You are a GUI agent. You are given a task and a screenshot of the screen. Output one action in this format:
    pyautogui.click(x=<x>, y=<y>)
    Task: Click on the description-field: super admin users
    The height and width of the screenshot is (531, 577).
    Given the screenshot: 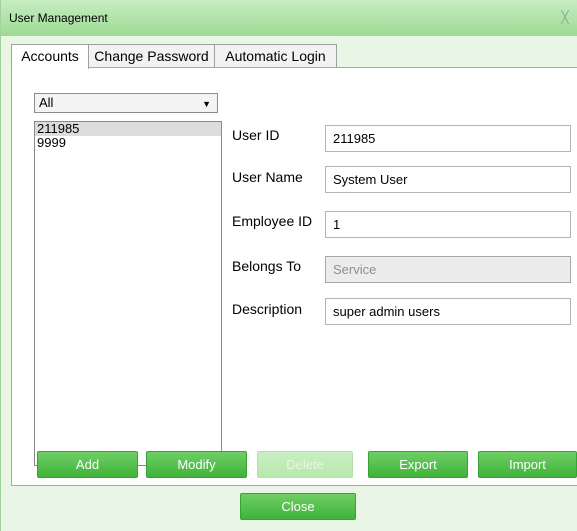 What is the action you would take?
    pyautogui.click(x=448, y=311)
    